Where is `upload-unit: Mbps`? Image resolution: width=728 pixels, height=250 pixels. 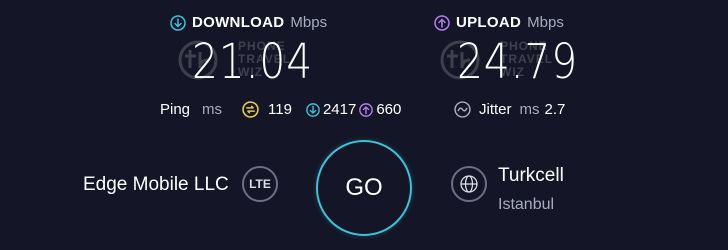 upload-unit: Mbps is located at coordinates (545, 22).